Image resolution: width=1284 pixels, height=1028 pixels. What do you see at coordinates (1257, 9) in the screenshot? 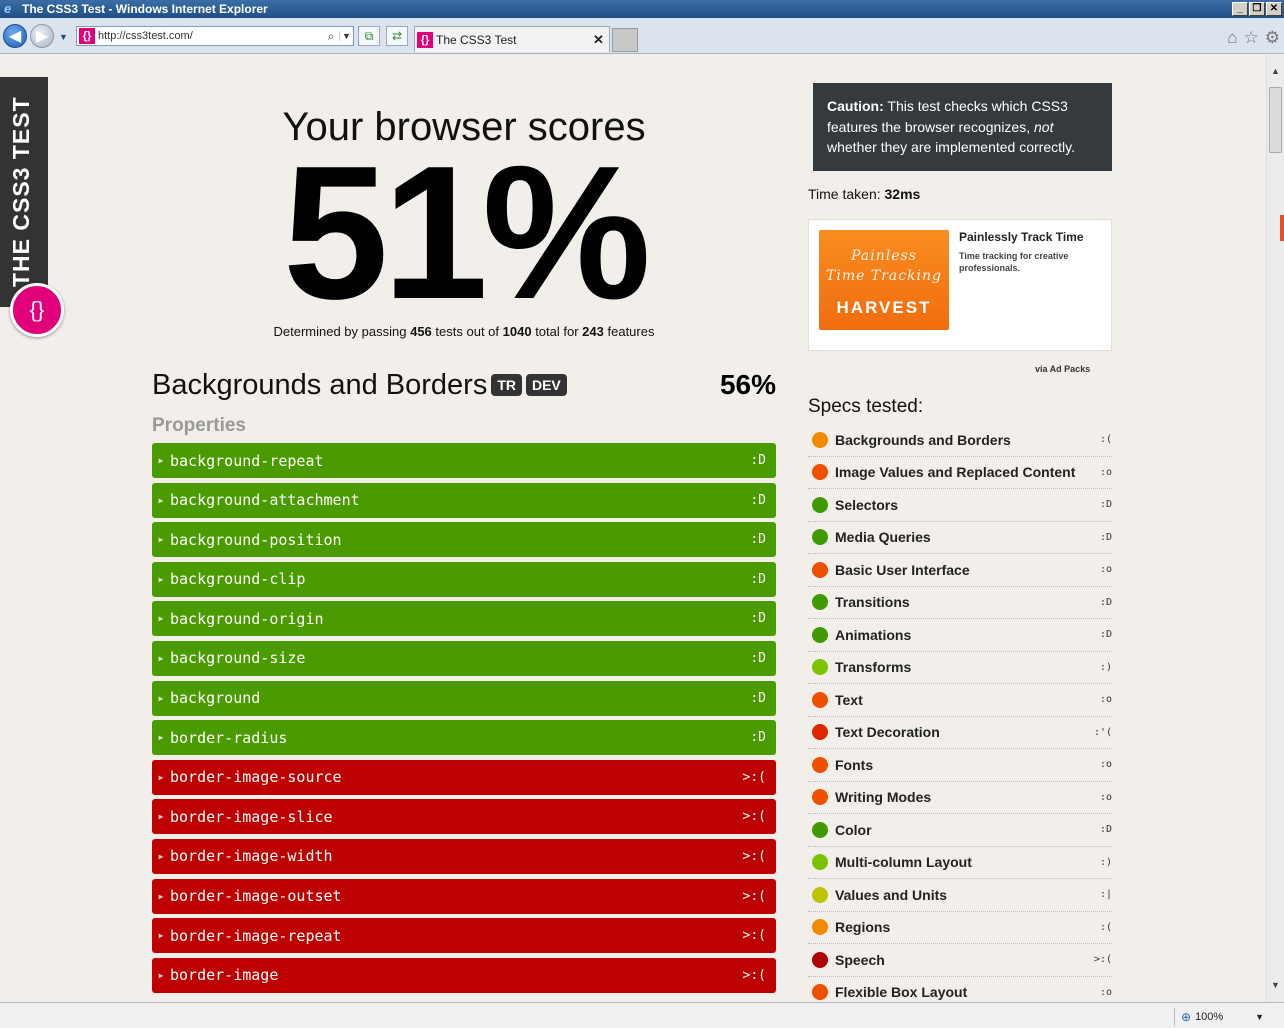
I see `restore-button: ❐` at bounding box center [1257, 9].